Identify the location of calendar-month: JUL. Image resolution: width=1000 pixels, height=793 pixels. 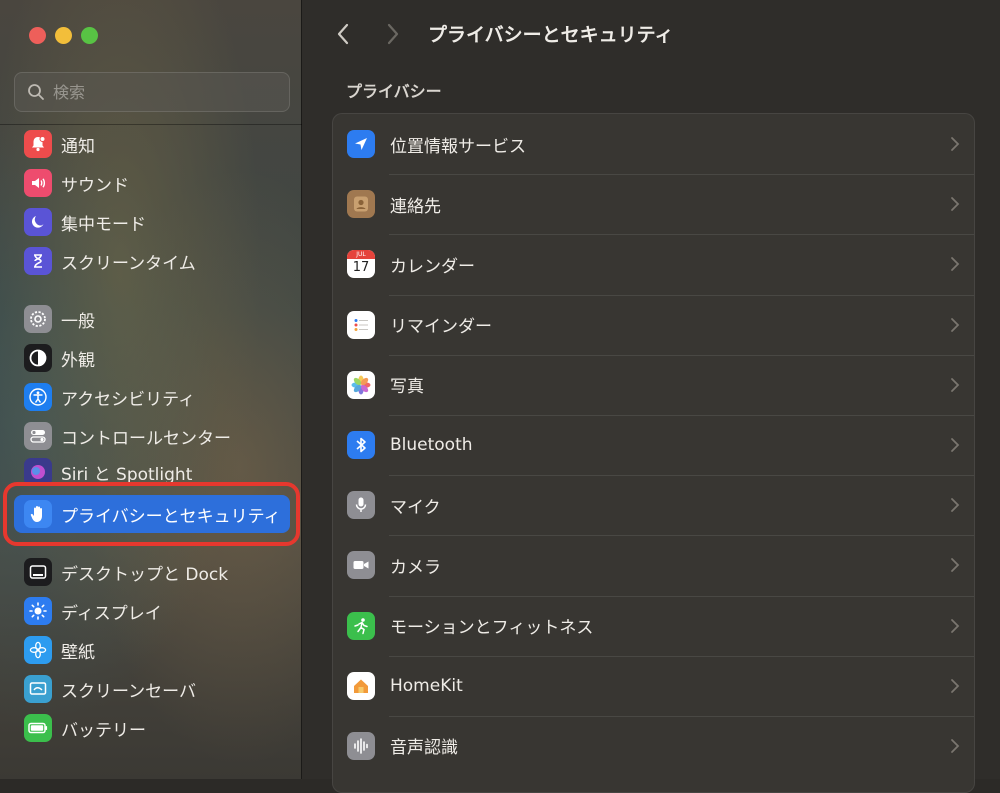
(361, 255).